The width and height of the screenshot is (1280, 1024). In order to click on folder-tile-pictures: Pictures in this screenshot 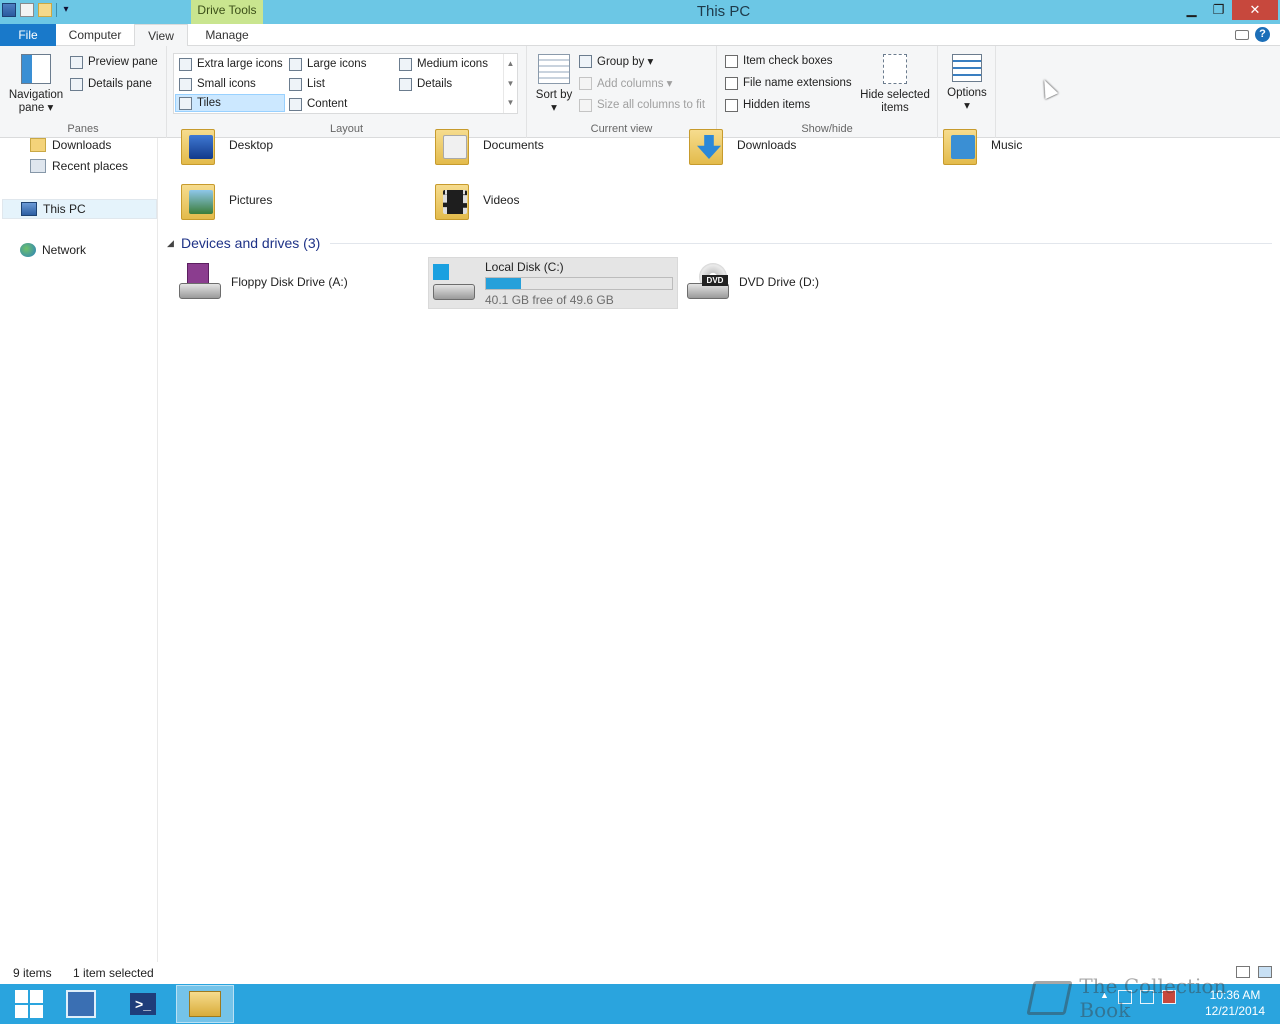, I will do `click(225, 200)`.